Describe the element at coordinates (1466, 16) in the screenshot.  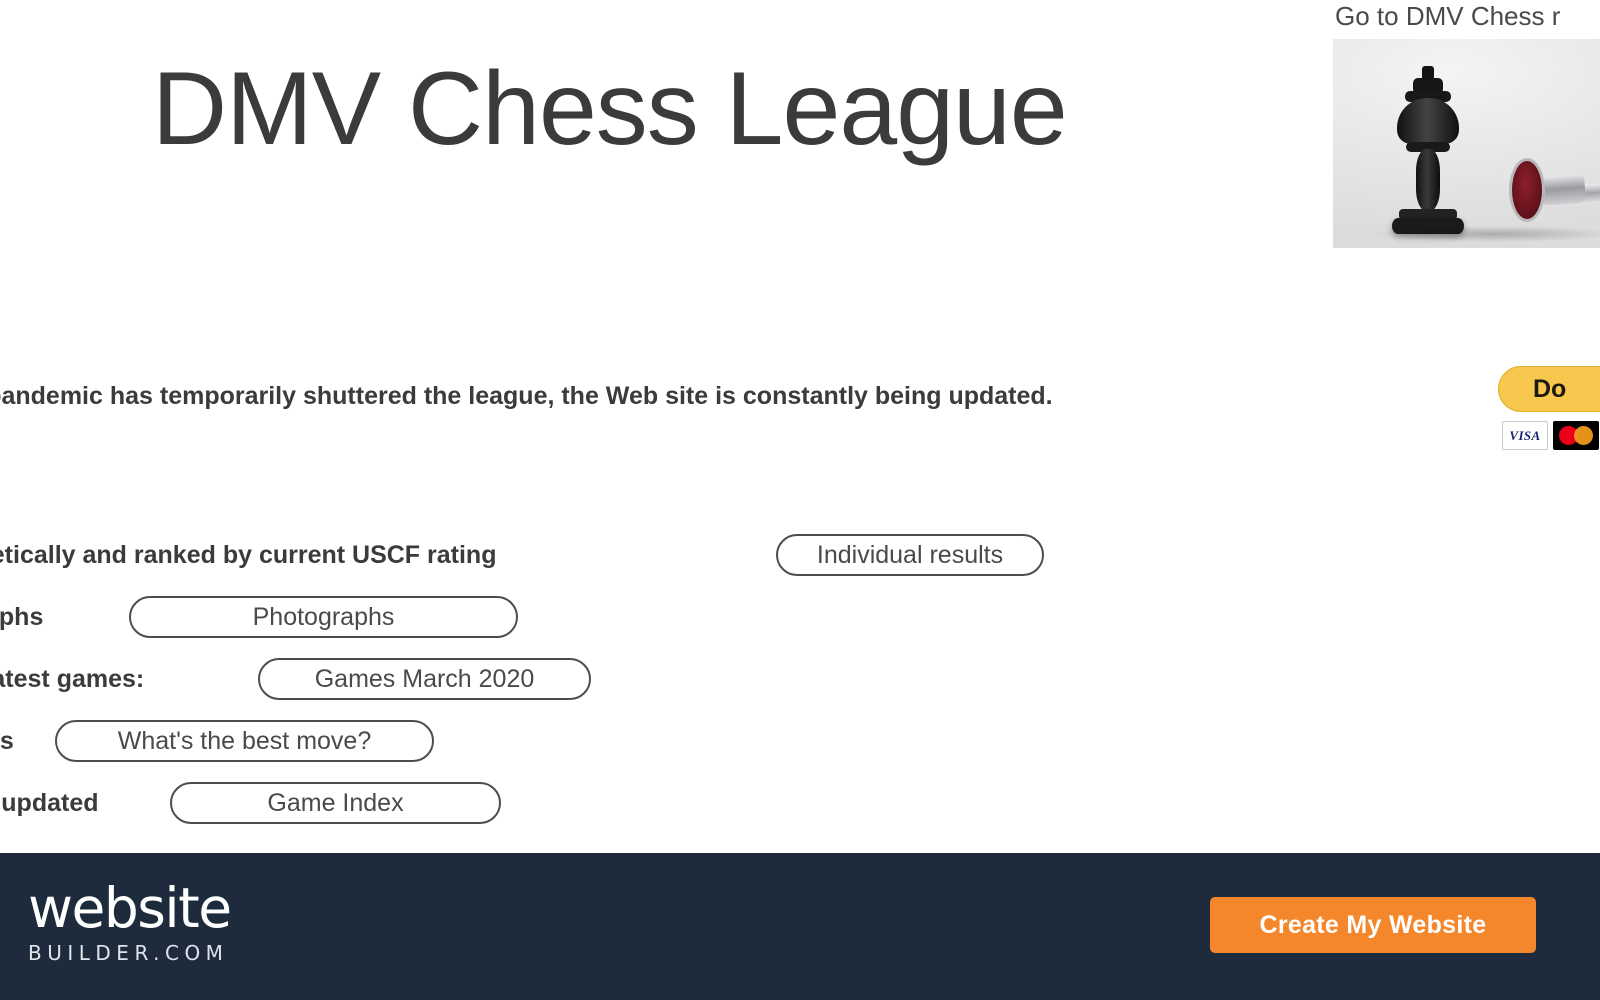
I see `header-link-label: Go to DMV Chess r` at that location.